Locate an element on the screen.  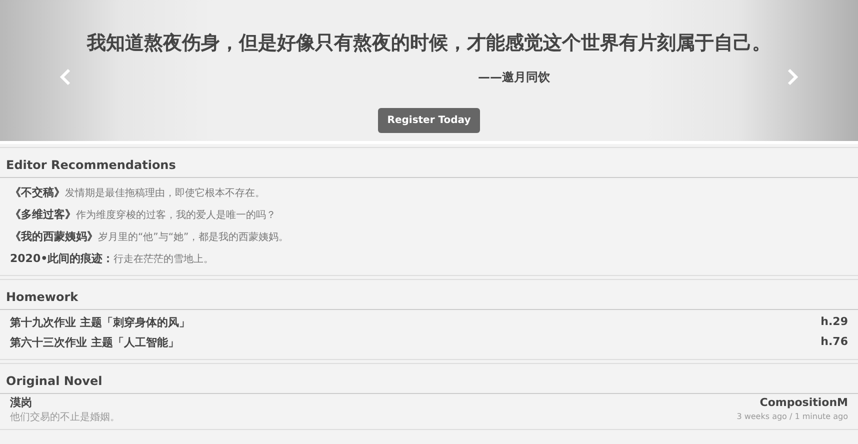
homework-link: 第十九次作业 主题「刺穿身体的风」 is located at coordinates (100, 322).